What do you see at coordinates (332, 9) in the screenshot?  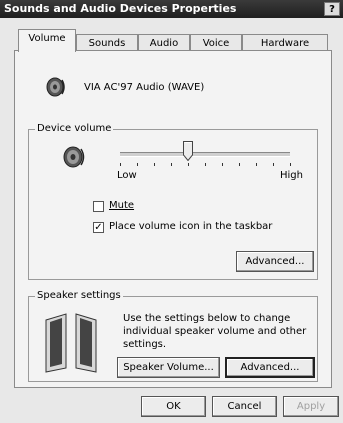 I see `help-button: ?` at bounding box center [332, 9].